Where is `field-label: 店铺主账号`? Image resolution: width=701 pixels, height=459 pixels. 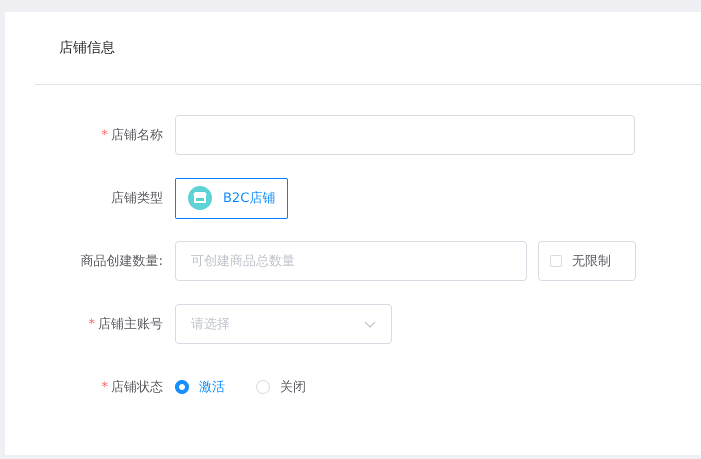
field-label: 店铺主账号 is located at coordinates (130, 324).